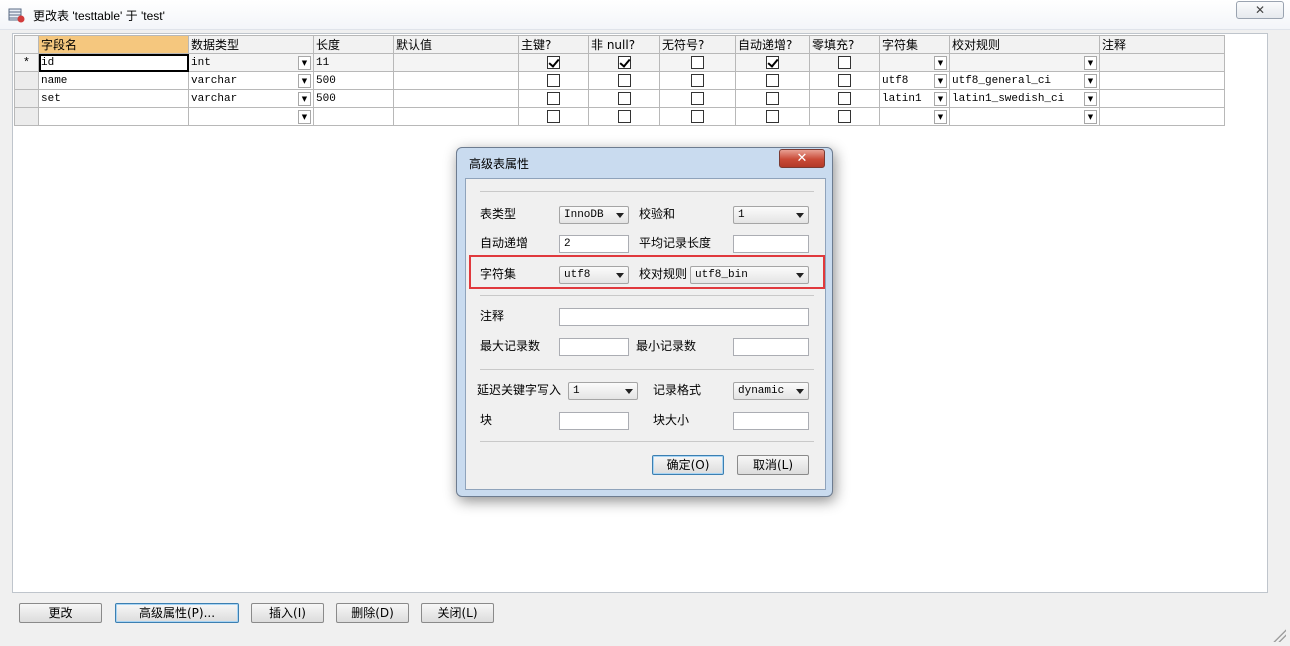 This screenshot has height=646, width=1290. I want to click on cell-name: set, so click(113, 98).